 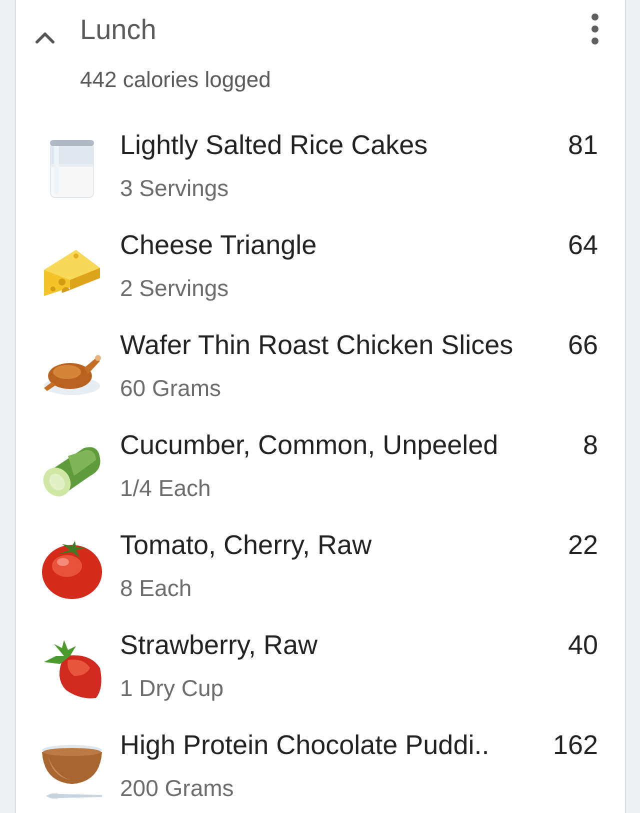 I want to click on food-name: Wafer Thin Roast Chicken Slices, so click(x=317, y=345).